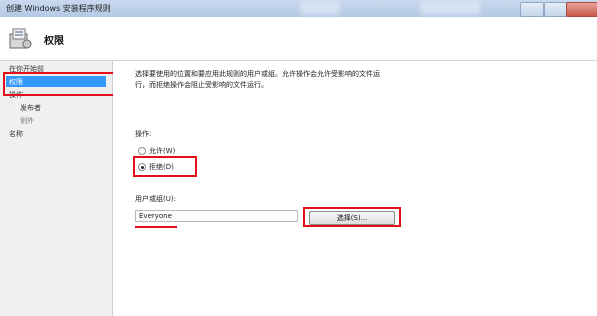 The width and height of the screenshot is (597, 316). Describe the element at coordinates (156, 227) in the screenshot. I see `highlight-underline-everyone` at that location.